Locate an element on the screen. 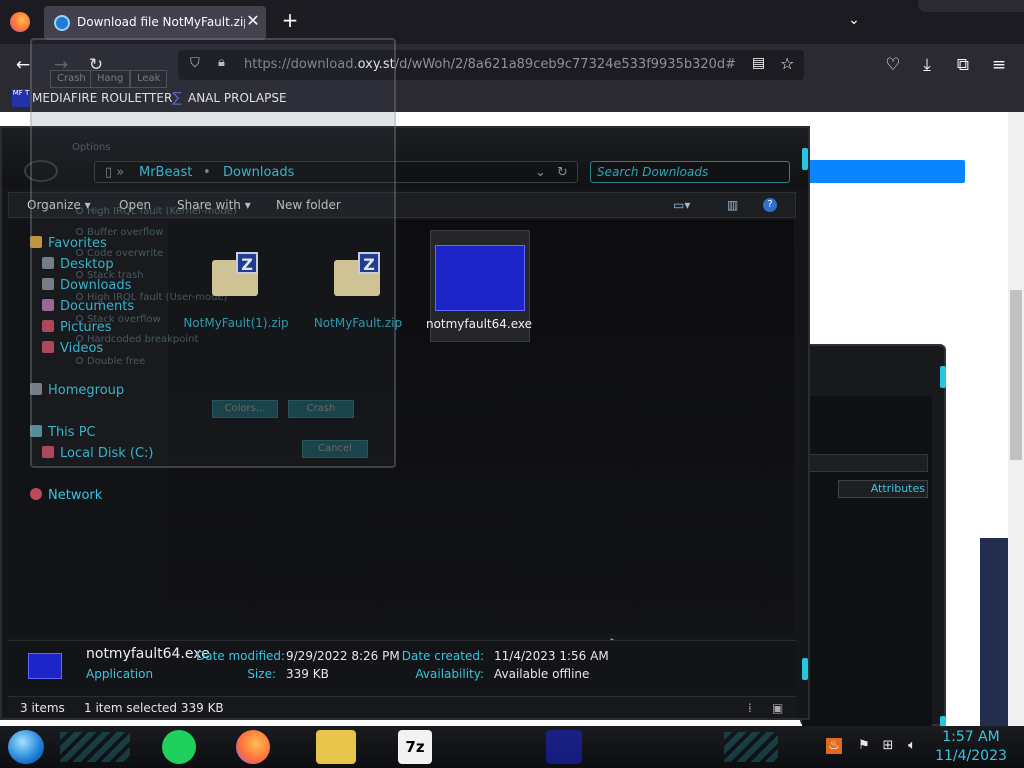 This screenshot has width=1024, height=768. background-window: Attributes is located at coordinates (873, 541).